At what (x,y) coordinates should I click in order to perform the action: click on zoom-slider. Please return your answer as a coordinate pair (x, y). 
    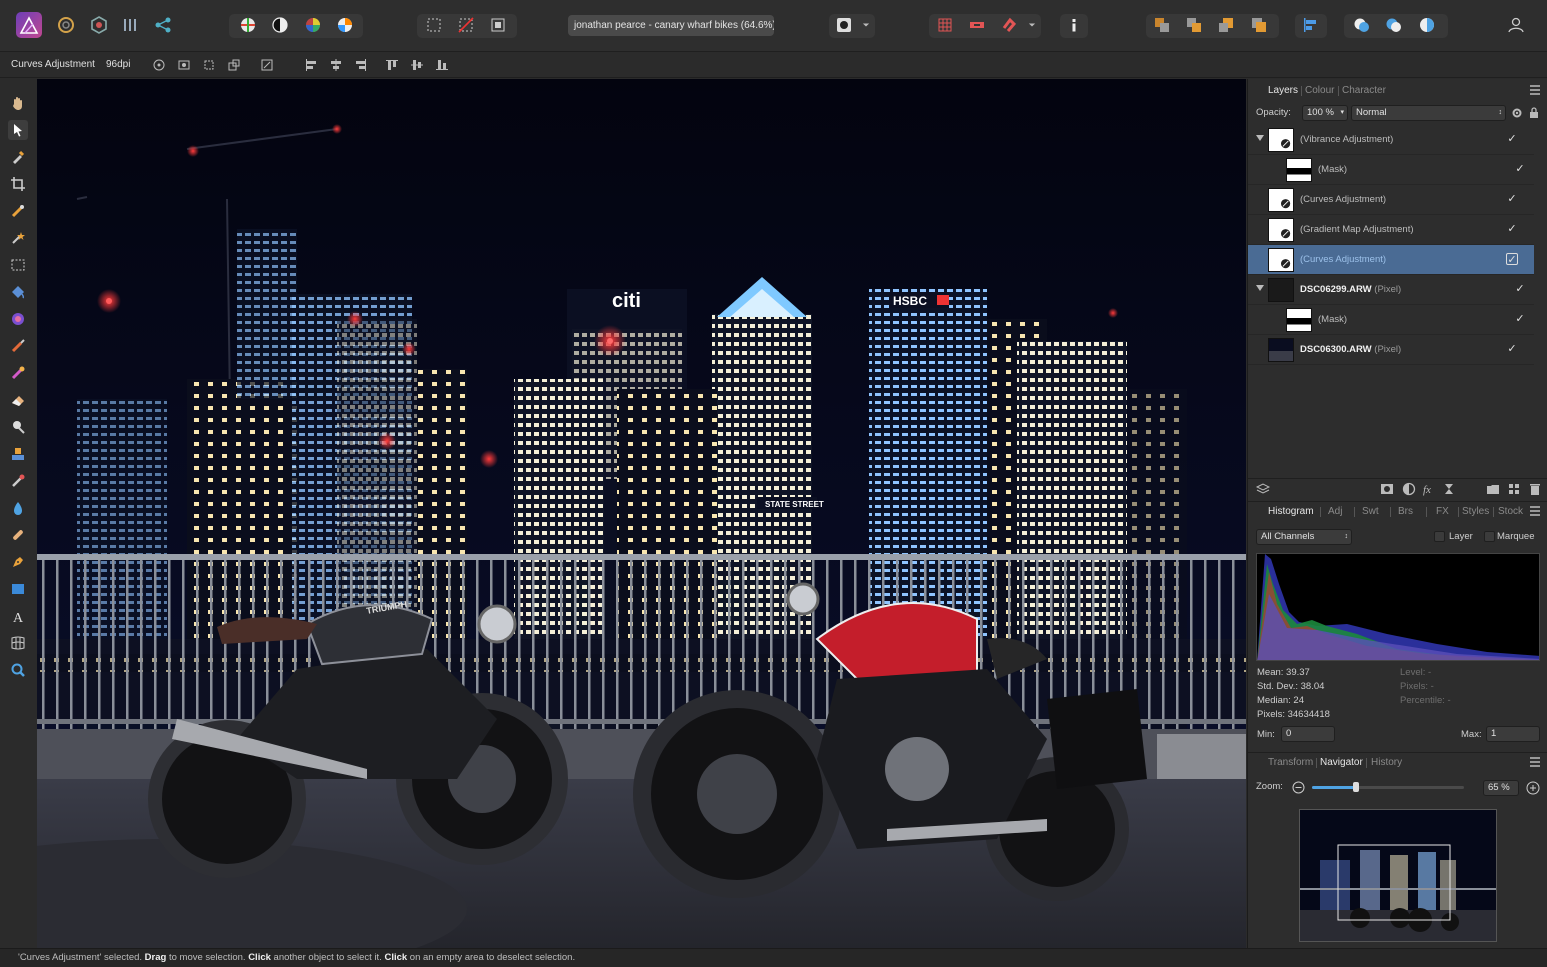
    Looking at the image, I should click on (1388, 787).